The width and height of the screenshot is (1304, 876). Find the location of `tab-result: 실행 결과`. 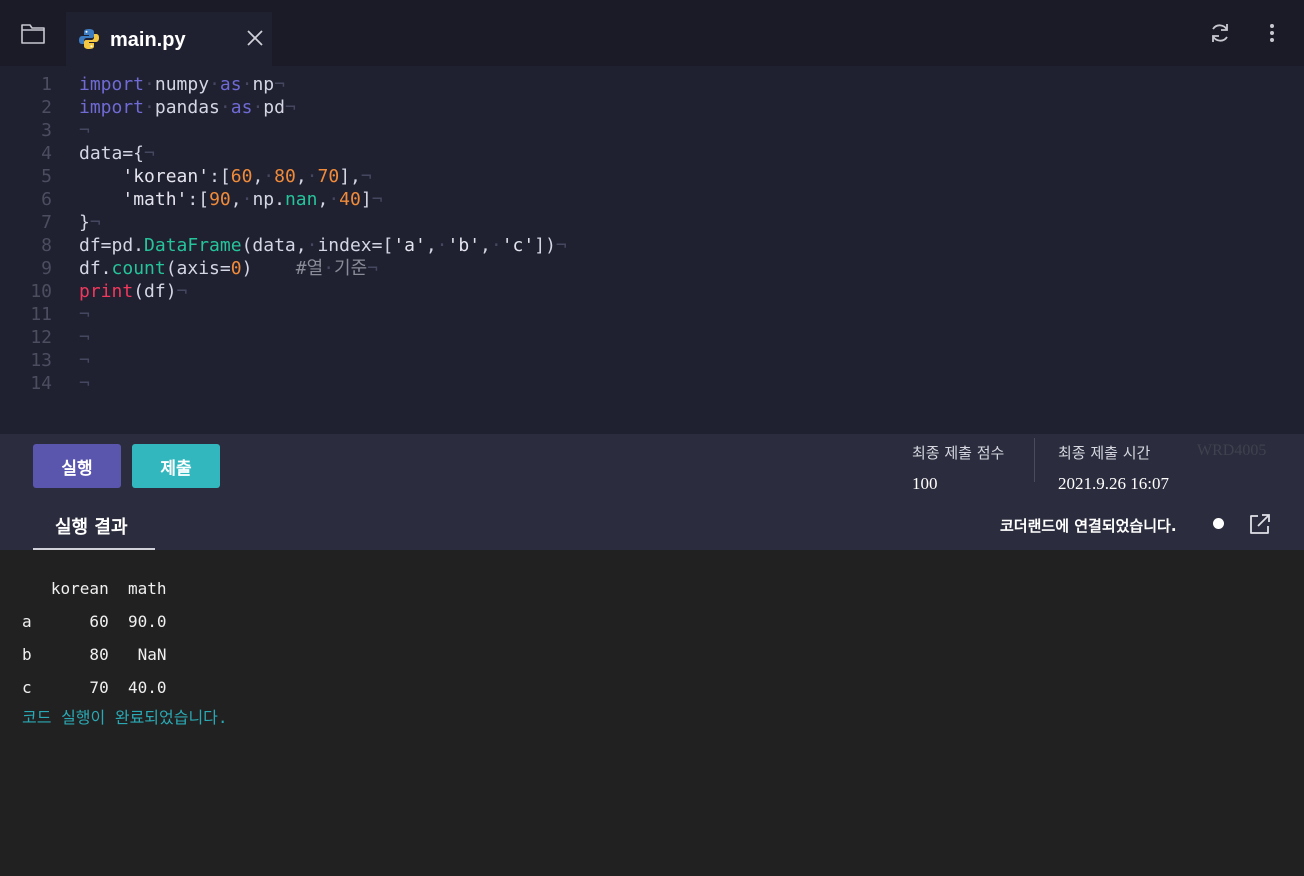

tab-result: 실행 결과 is located at coordinates (94, 524).